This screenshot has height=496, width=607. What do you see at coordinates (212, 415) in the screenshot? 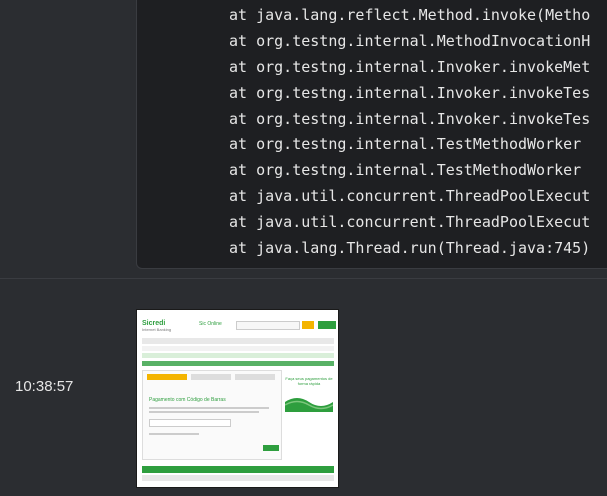
I see `attachment-form-panel: Pagamento com Código de Barras` at bounding box center [212, 415].